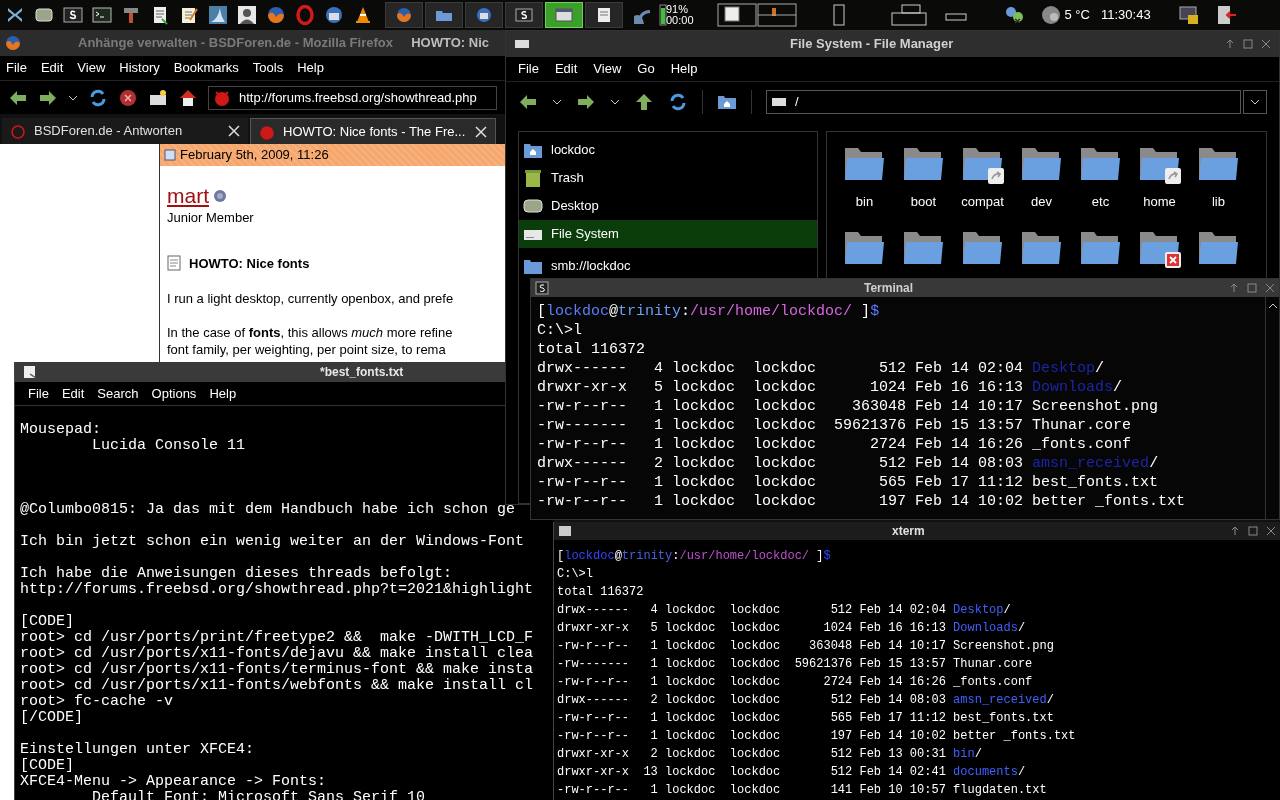 The width and height of the screenshot is (1280, 800). What do you see at coordinates (310, 341) in the screenshot?
I see `post-paragraph: In the case of fonts, this allows much more refine font family, per weighting, per point size, to rema` at bounding box center [310, 341].